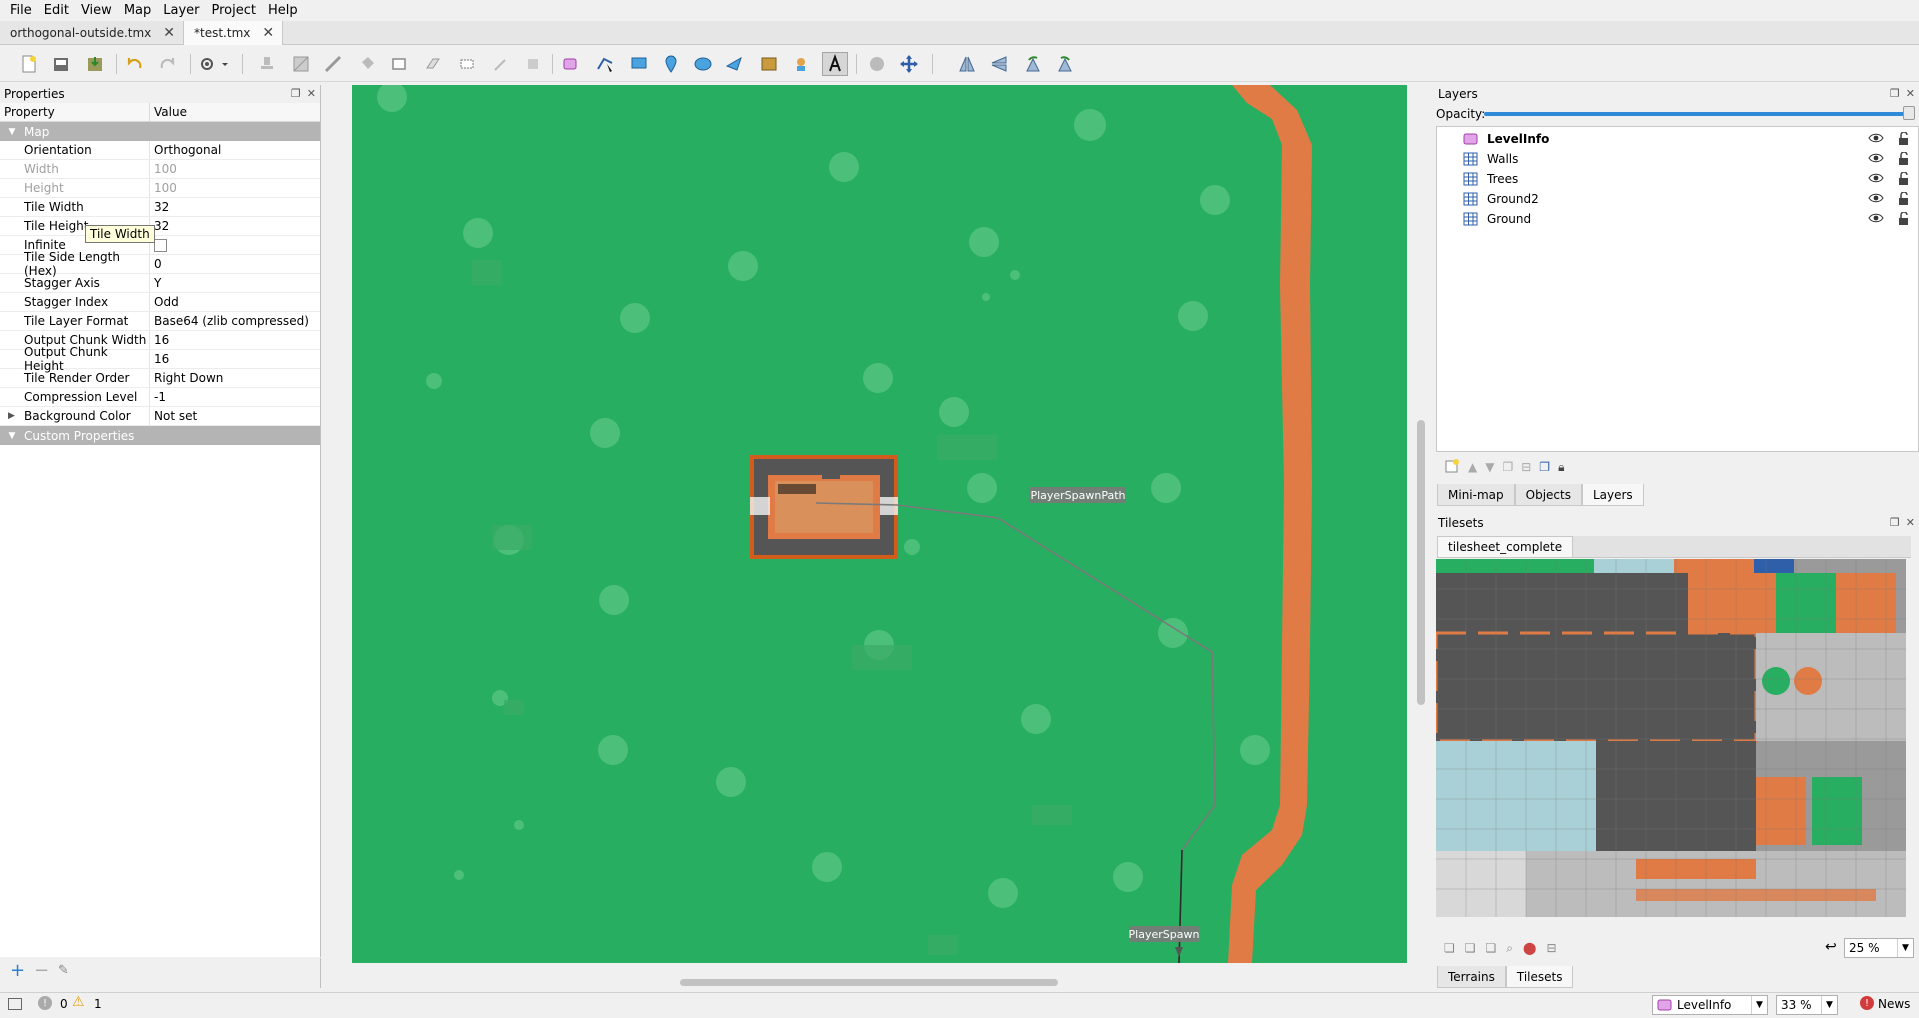  Describe the element at coordinates (1831, 947) in the screenshot. I see `dynamic-wrapping-icon: ↩` at that location.